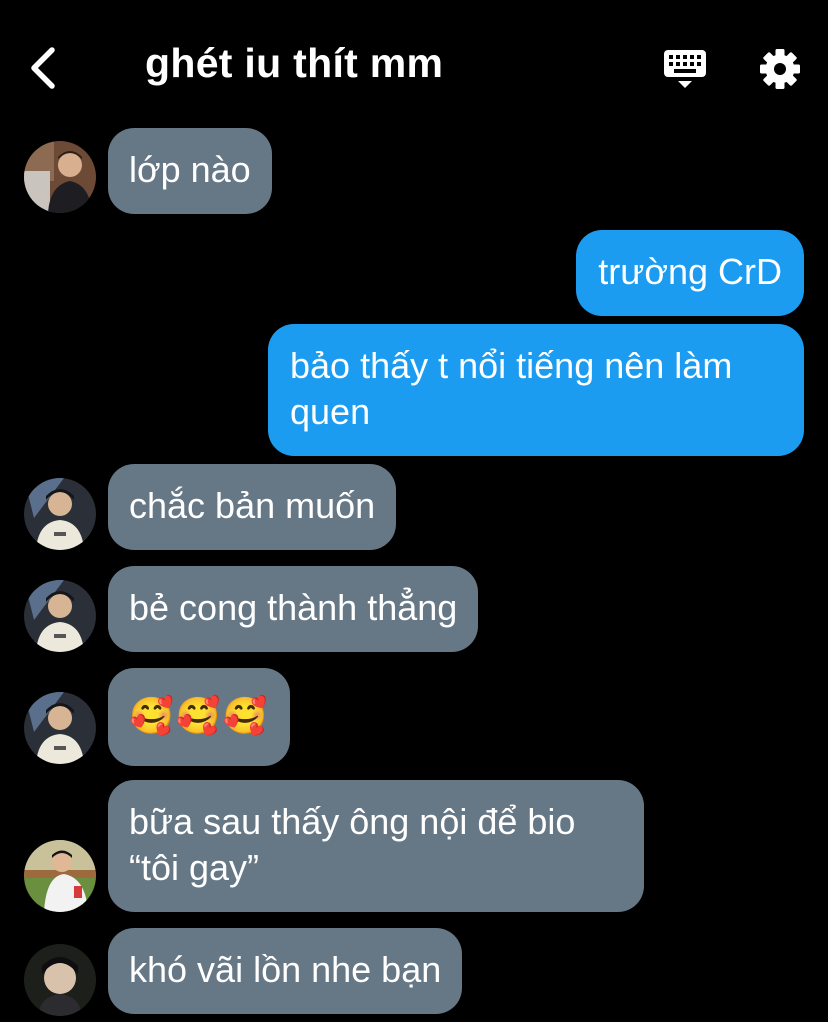 The image size is (828, 1022). Describe the element at coordinates (252, 507) in the screenshot. I see `message-bubble-incoming: chắc bản muốn` at that location.